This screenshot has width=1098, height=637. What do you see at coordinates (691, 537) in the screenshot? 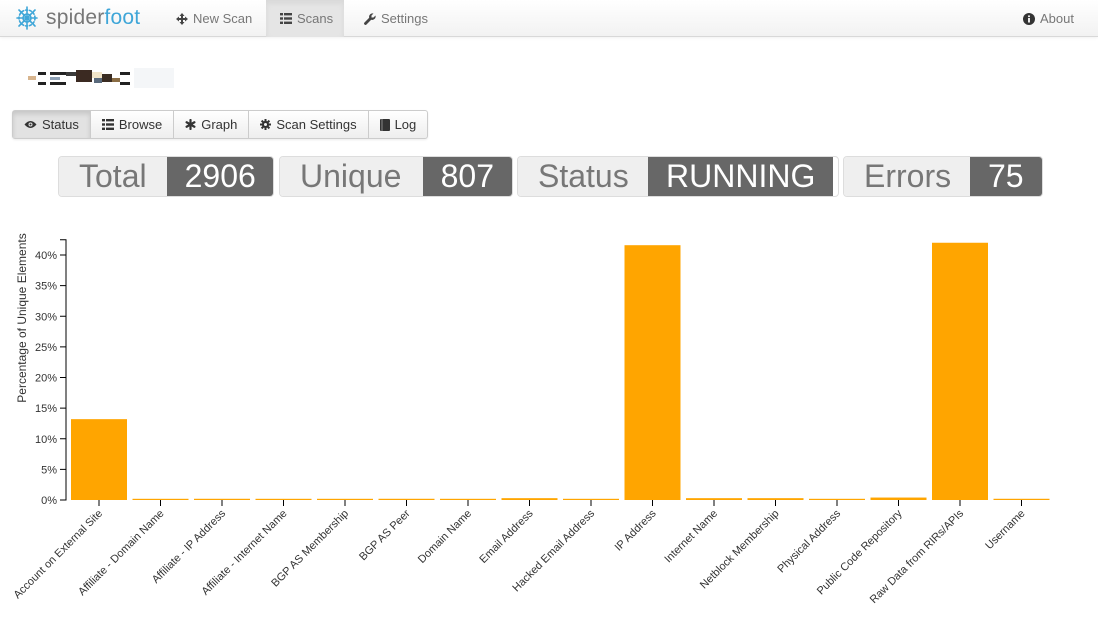
I see `x-tick-label: Internet Name` at bounding box center [691, 537].